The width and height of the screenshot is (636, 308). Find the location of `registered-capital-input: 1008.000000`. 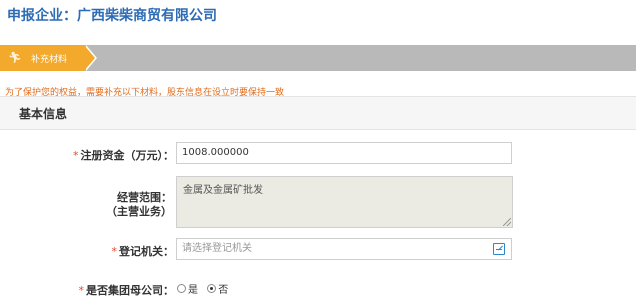

registered-capital-input: 1008.000000 is located at coordinates (344, 153).